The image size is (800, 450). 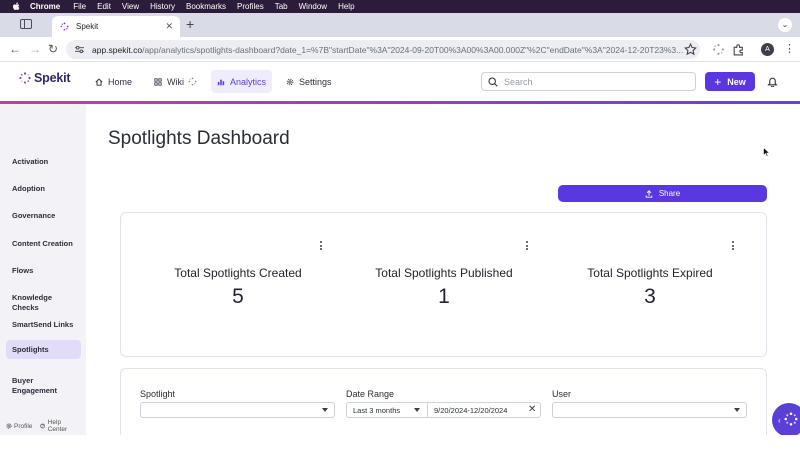 I want to click on new-button: + New, so click(x=730, y=81).